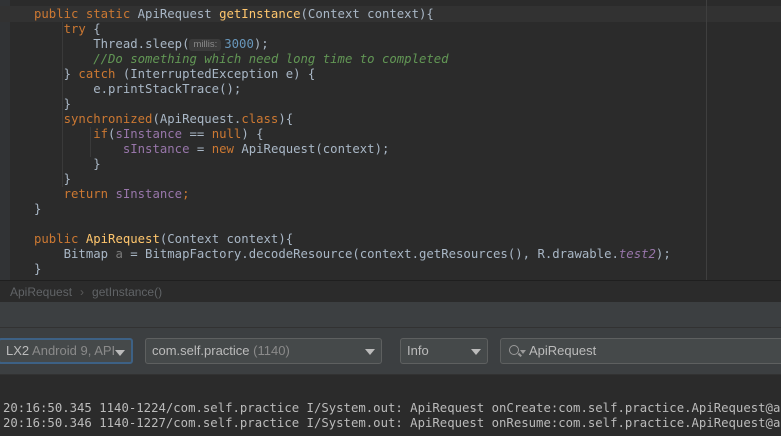 The image size is (781, 436). I want to click on process-name: com.self.practice, so click(201, 350).